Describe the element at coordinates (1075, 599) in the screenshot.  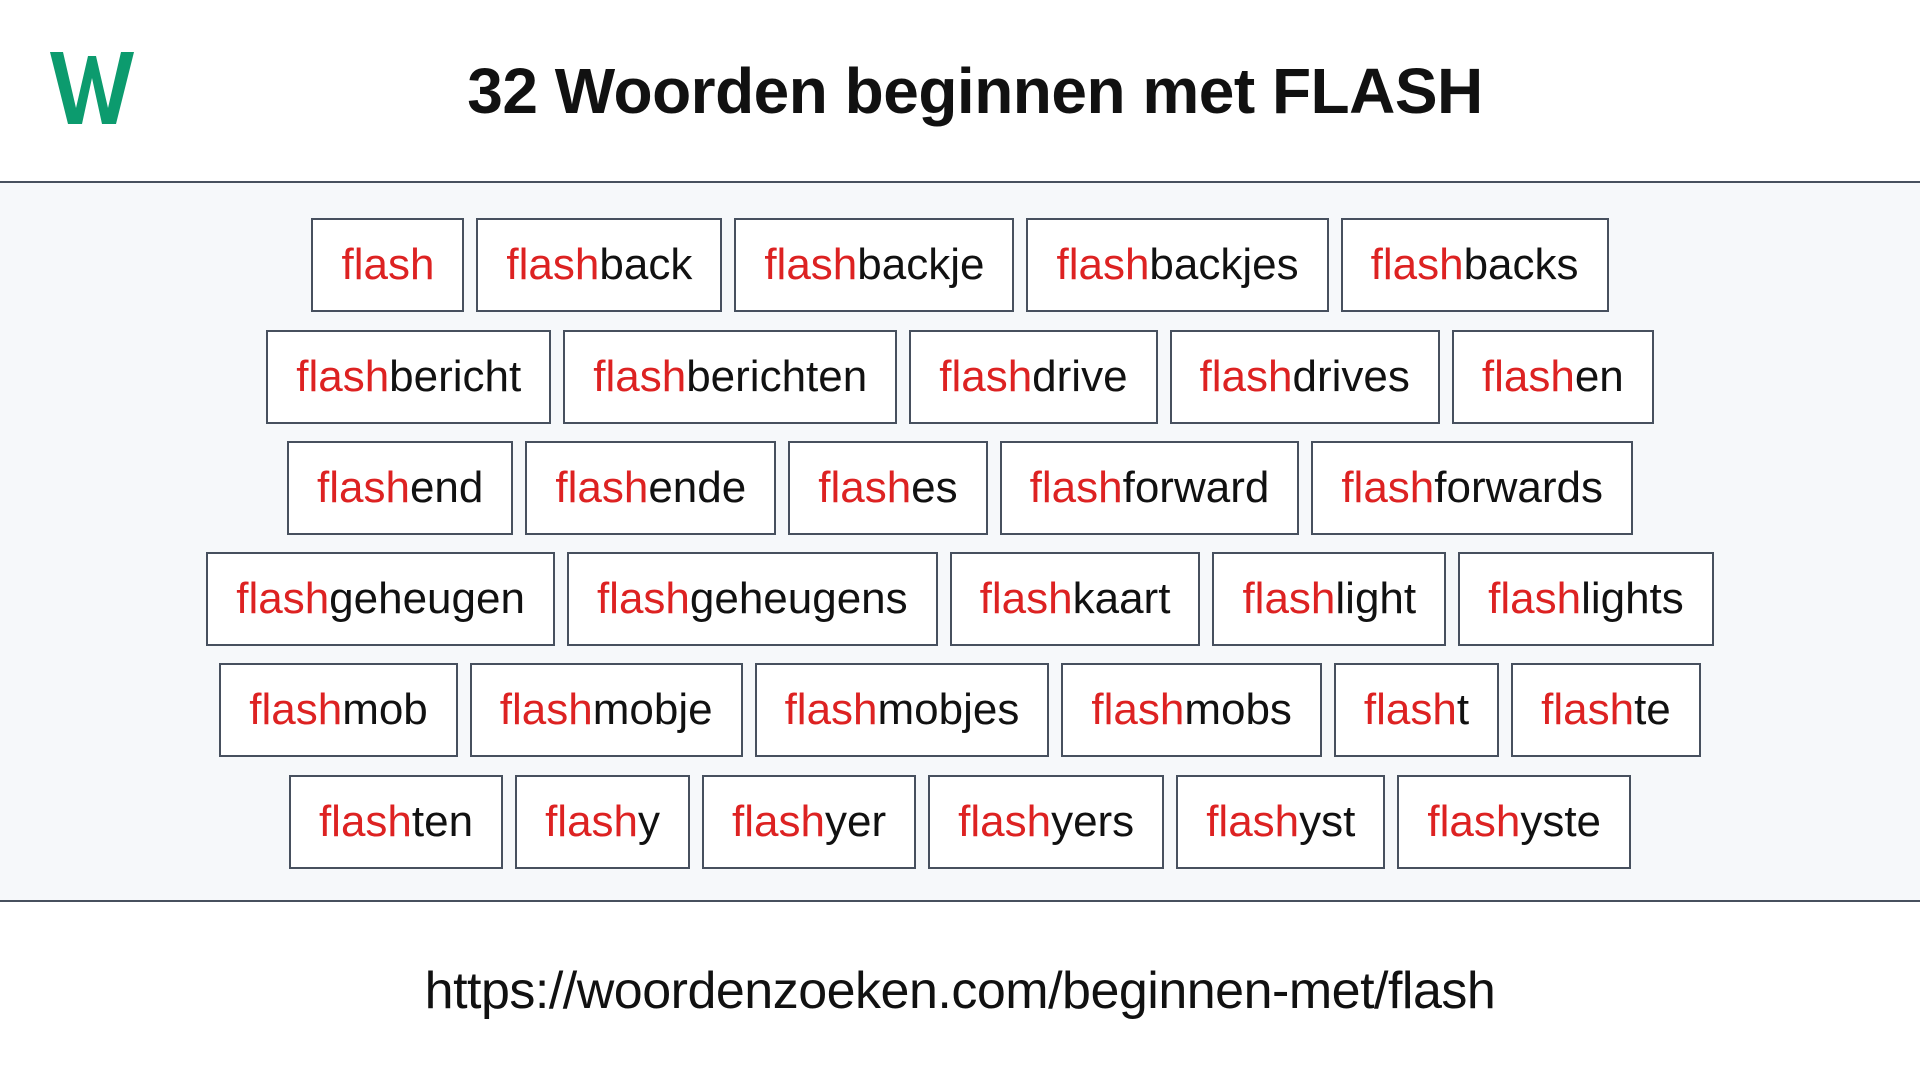
I see `word-box: flashkaart` at that location.